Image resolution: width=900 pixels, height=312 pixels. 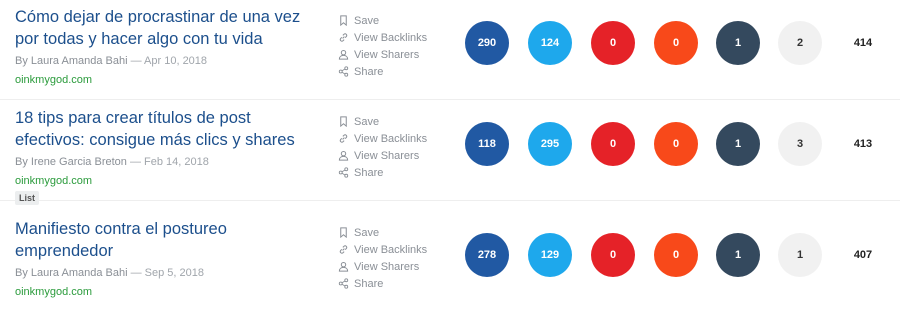 I want to click on twitter-shares: 129, so click(x=550, y=255).